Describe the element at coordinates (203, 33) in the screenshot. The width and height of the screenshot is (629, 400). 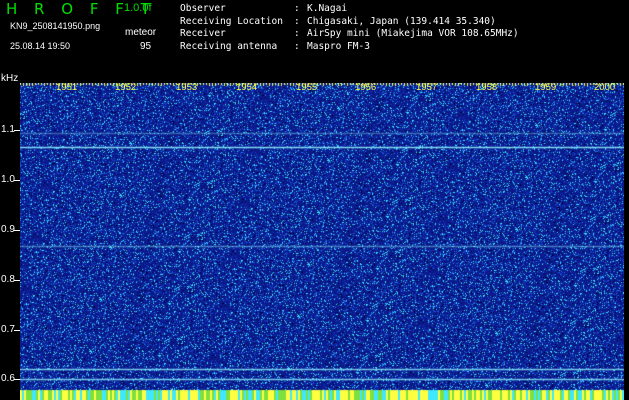
I see `info-key: Receiver` at that location.